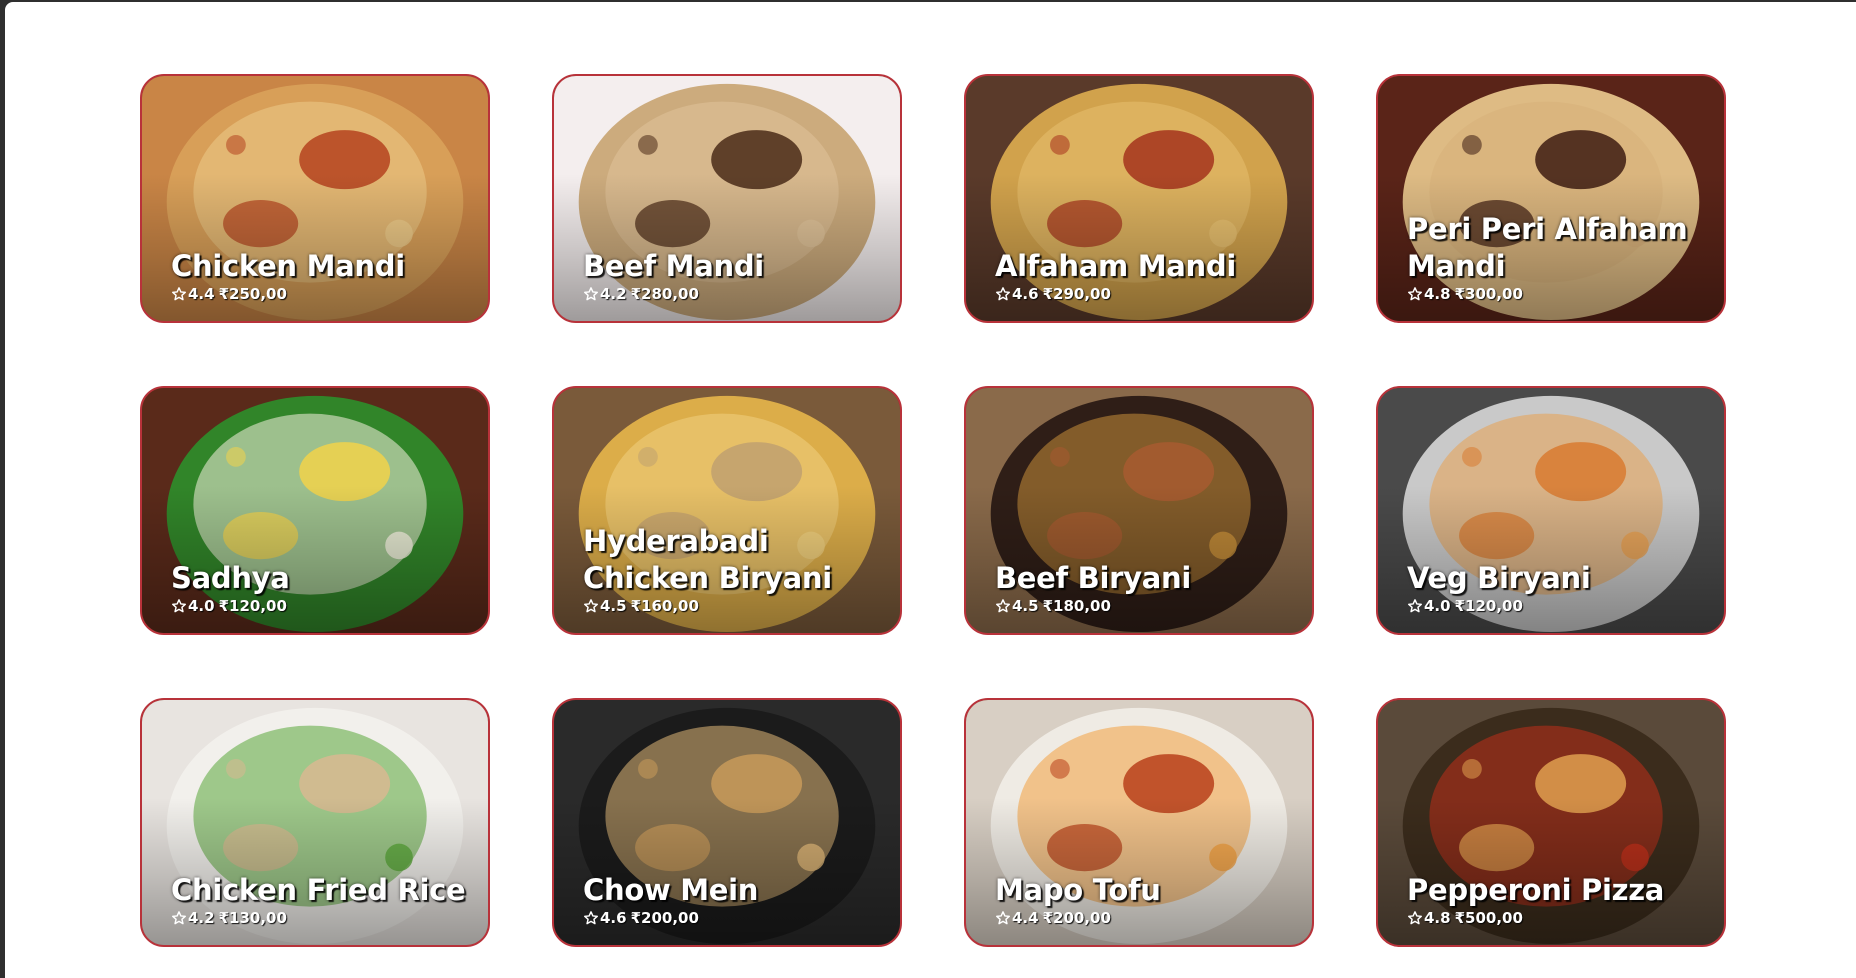  Describe the element at coordinates (1144, 606) in the screenshot. I see `dish-meta: 4.5 ₹180,00` at that location.